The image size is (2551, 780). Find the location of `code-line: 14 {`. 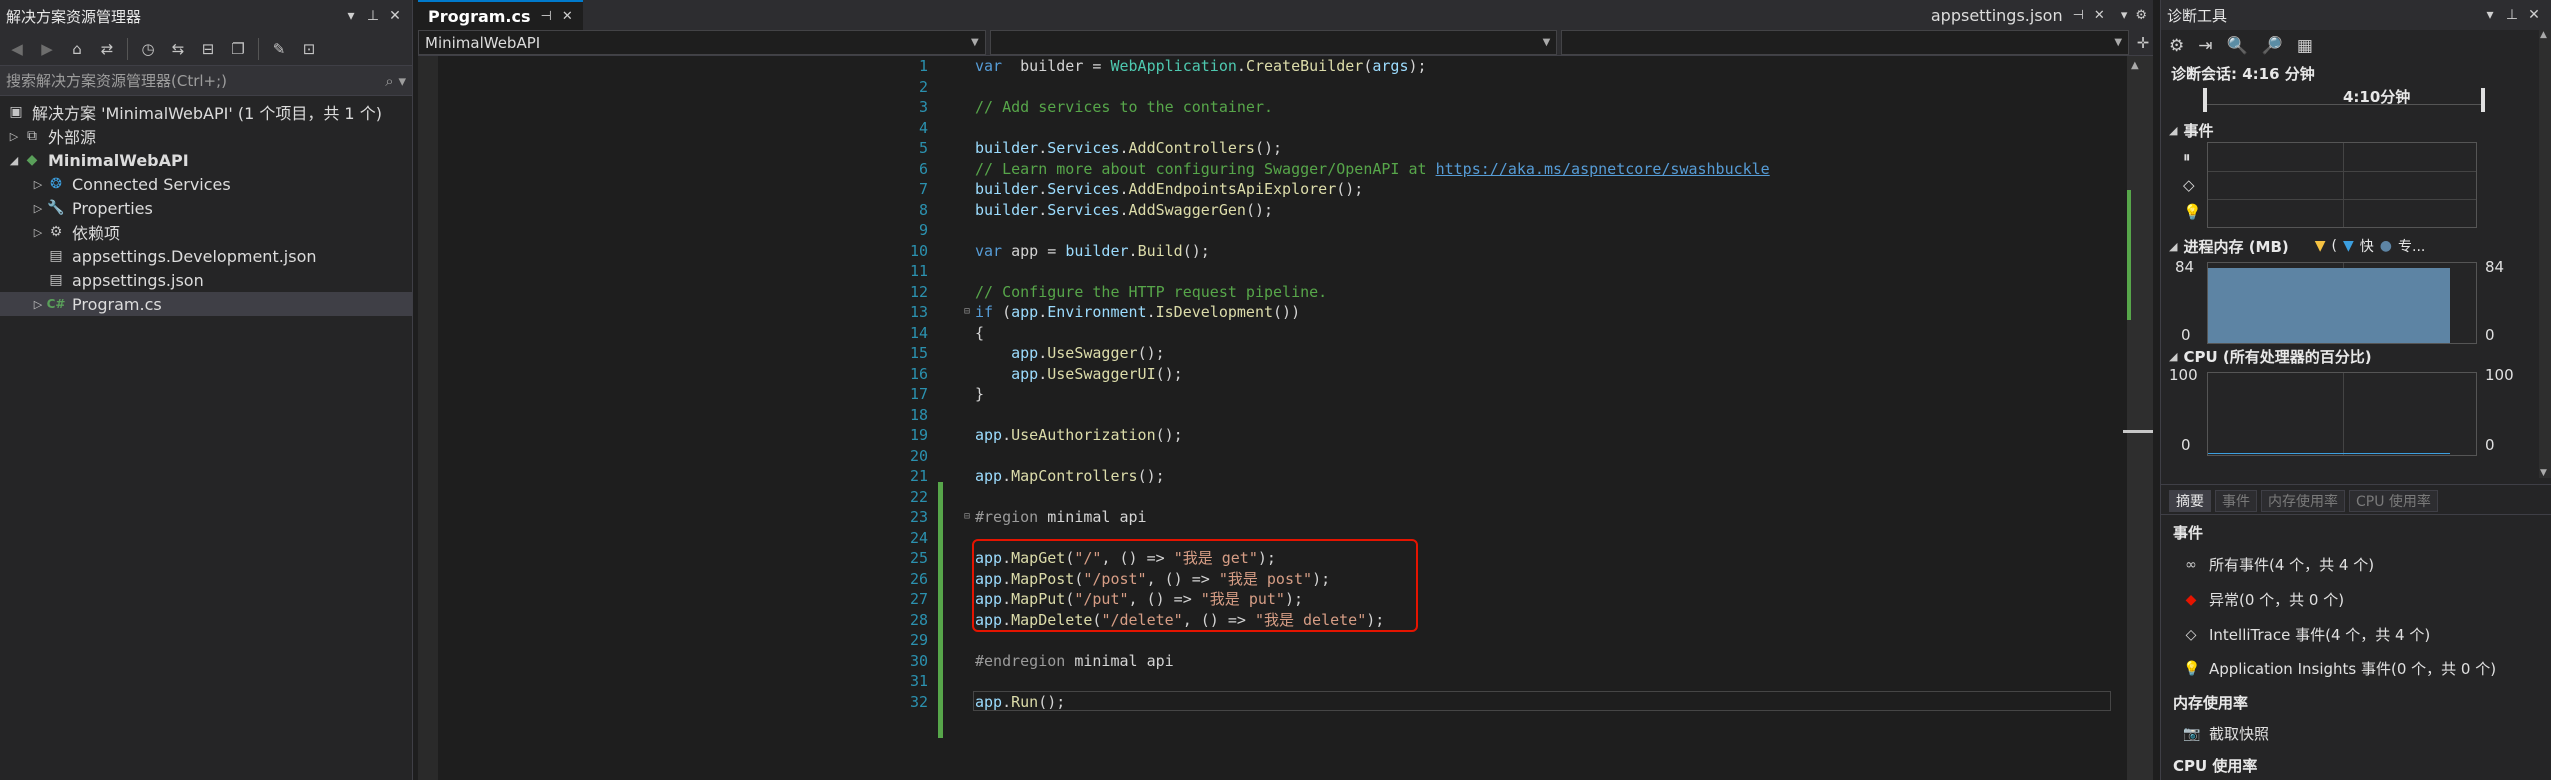

code-line: 14 { is located at coordinates (1278, 333).